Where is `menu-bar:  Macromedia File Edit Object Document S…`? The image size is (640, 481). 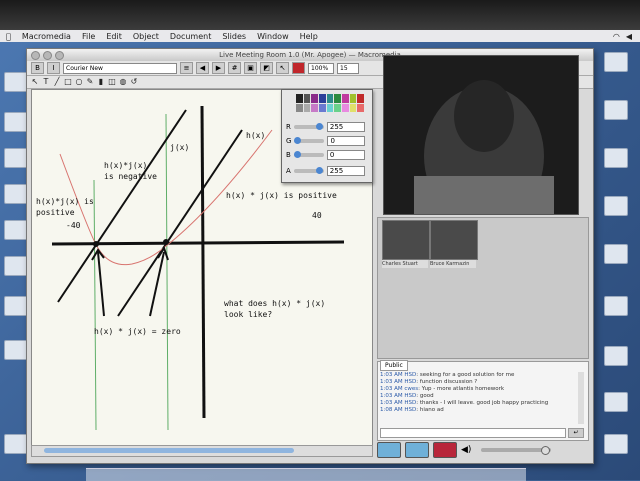 menu-bar:  Macromedia File Edit Object Document S… is located at coordinates (320, 36).